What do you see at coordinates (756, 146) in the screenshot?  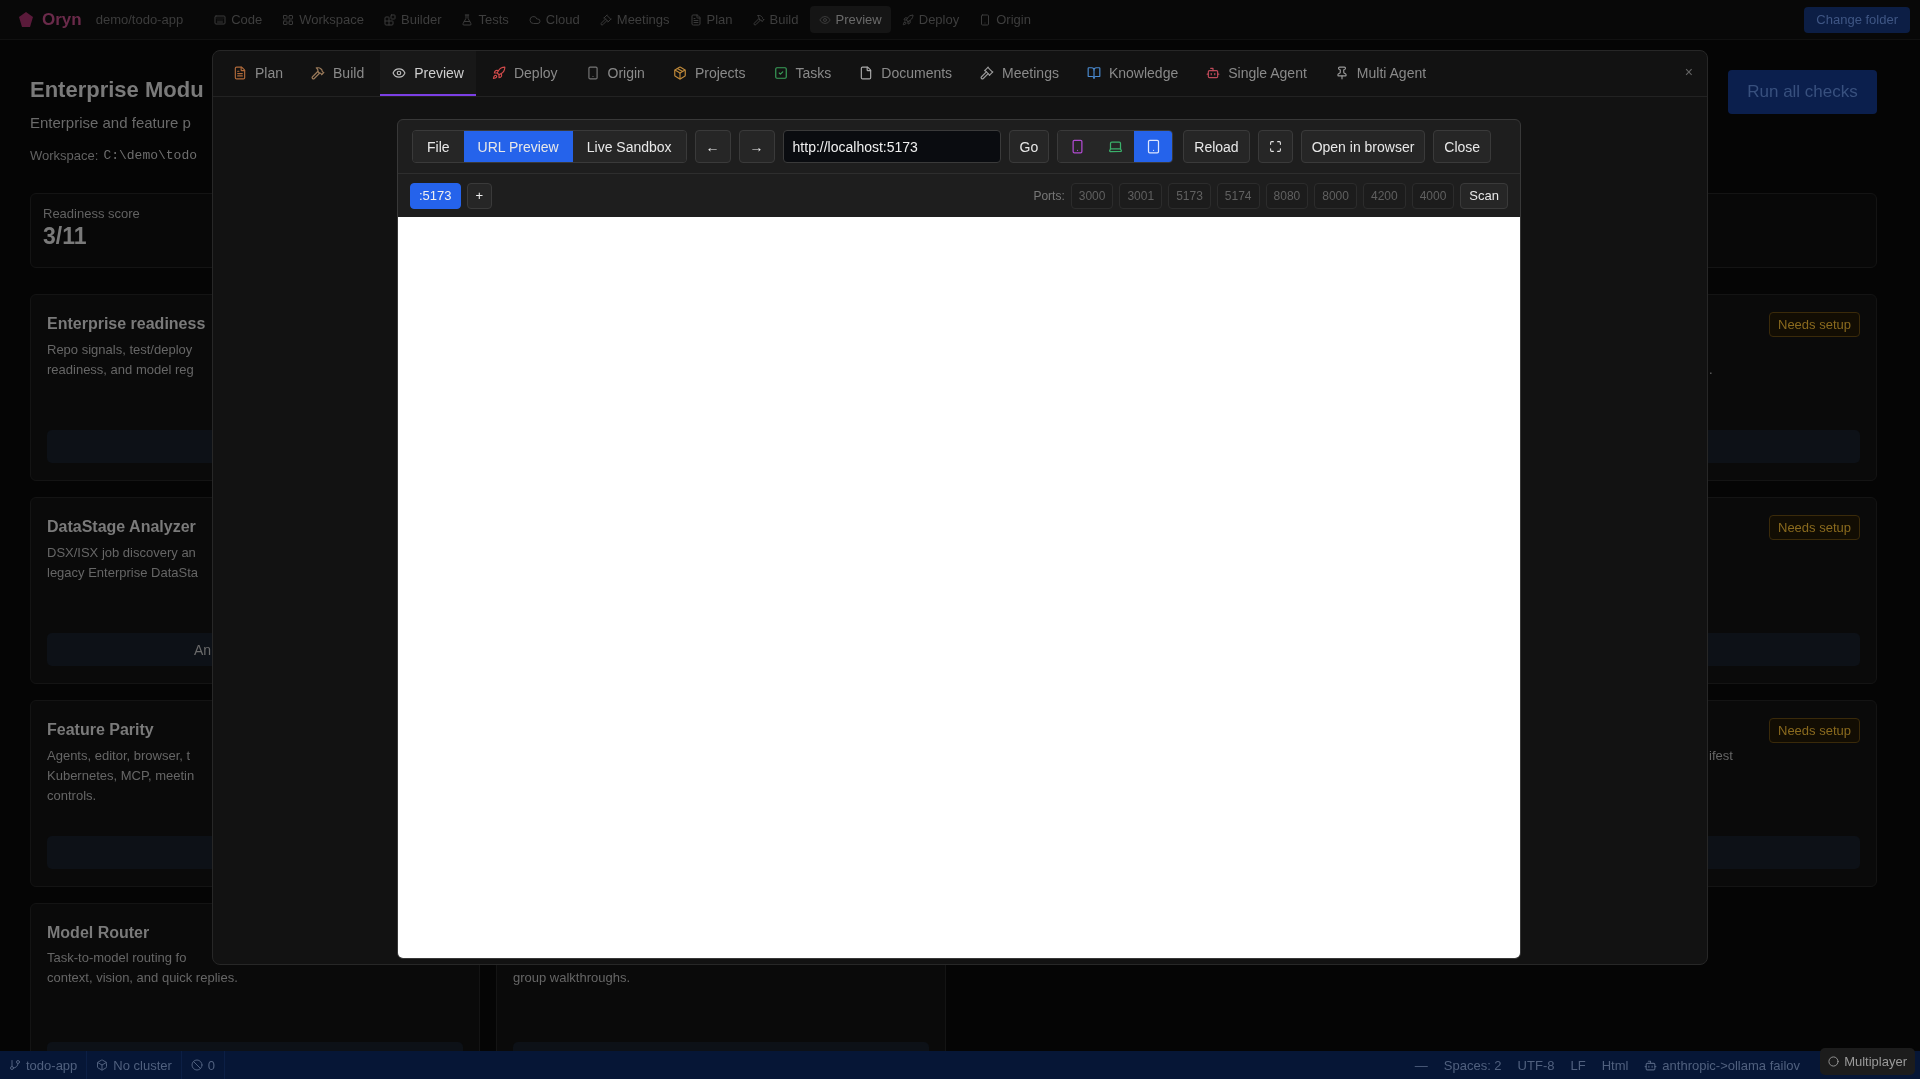 I see `forward-button: →` at bounding box center [756, 146].